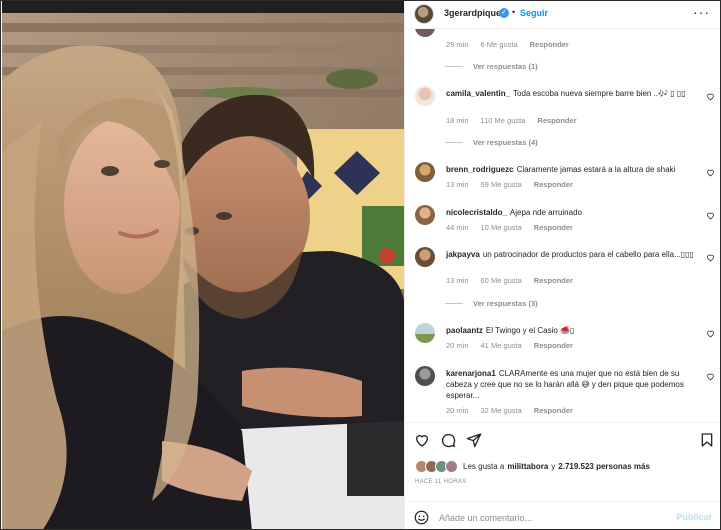  I want to click on likes-count: 2.719.523 personas más, so click(604, 466).